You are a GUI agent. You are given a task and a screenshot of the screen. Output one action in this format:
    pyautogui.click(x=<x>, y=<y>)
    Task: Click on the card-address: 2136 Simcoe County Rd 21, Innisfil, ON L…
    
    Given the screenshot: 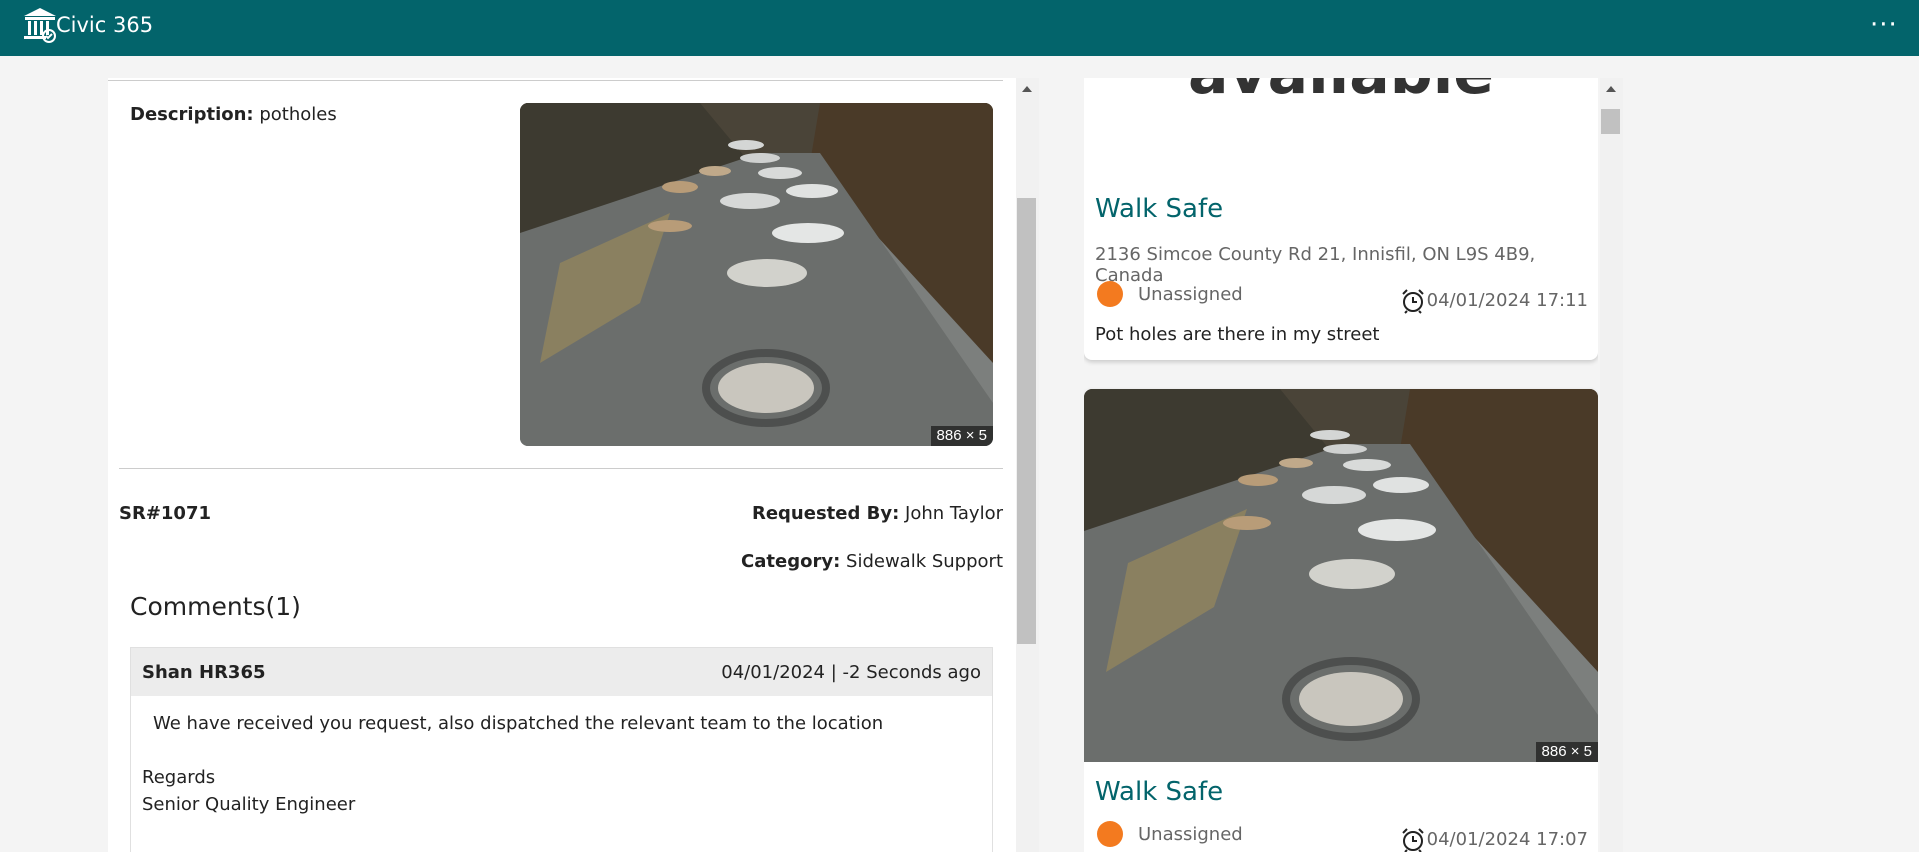 What is the action you would take?
    pyautogui.click(x=1315, y=265)
    